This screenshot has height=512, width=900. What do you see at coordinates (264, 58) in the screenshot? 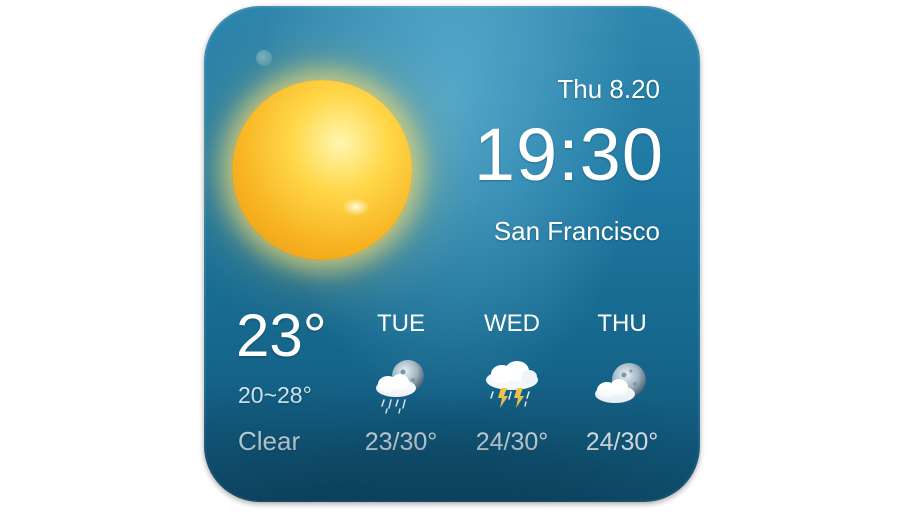
I see `bubble-decoration` at bounding box center [264, 58].